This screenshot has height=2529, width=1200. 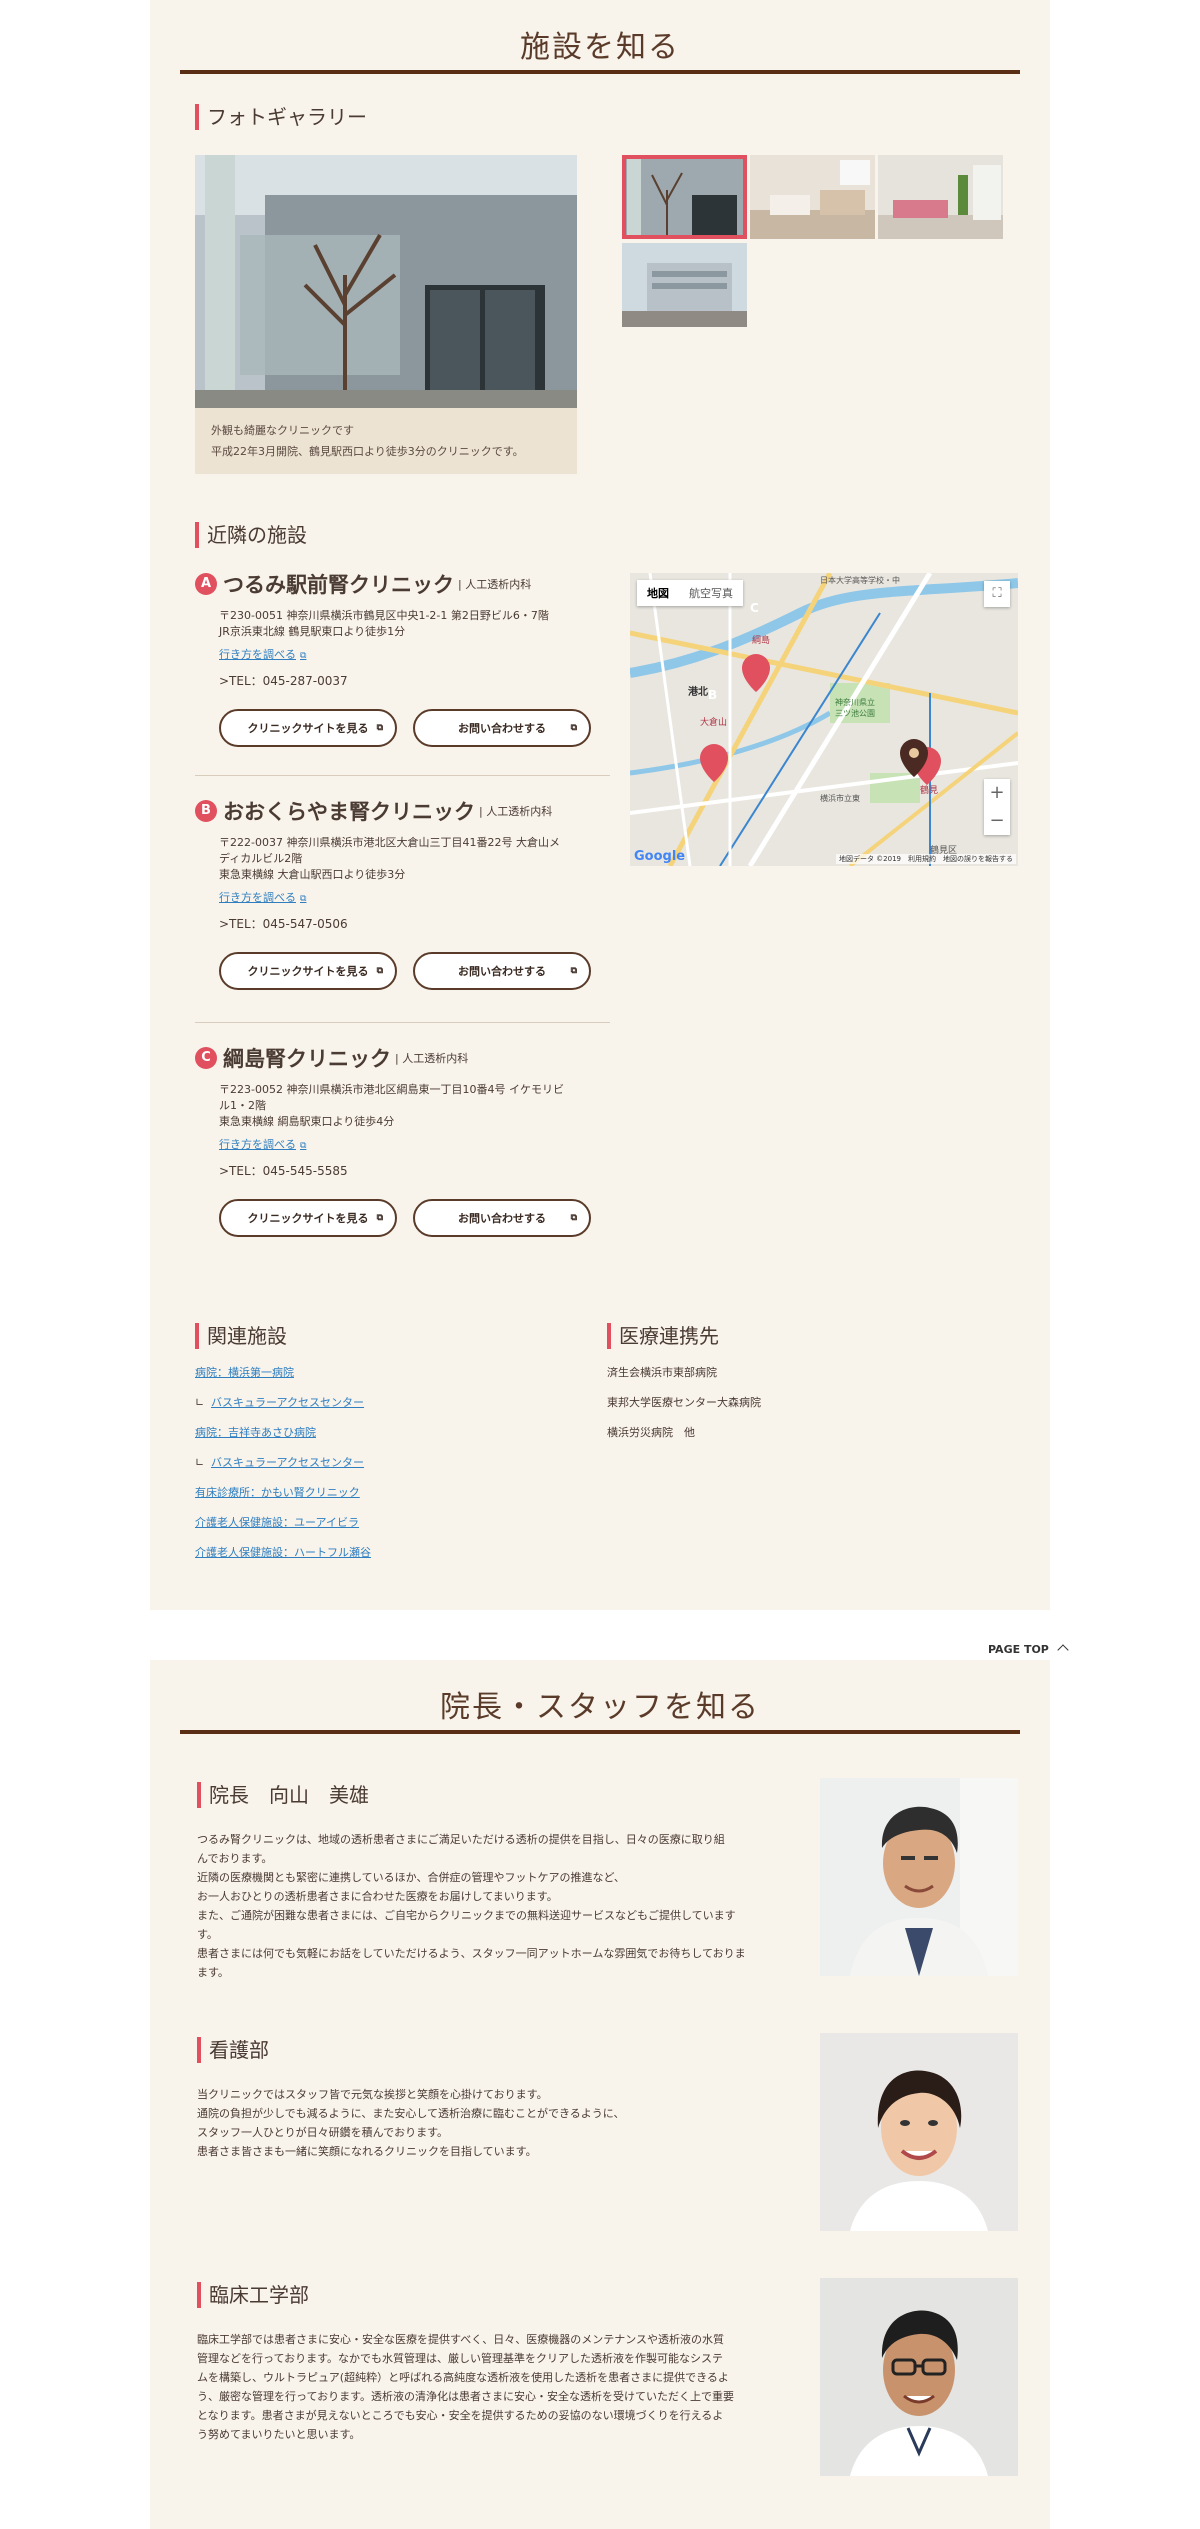 I want to click on related-link: 介護老人保健施設：ユーアイビラ, so click(x=283, y=1523).